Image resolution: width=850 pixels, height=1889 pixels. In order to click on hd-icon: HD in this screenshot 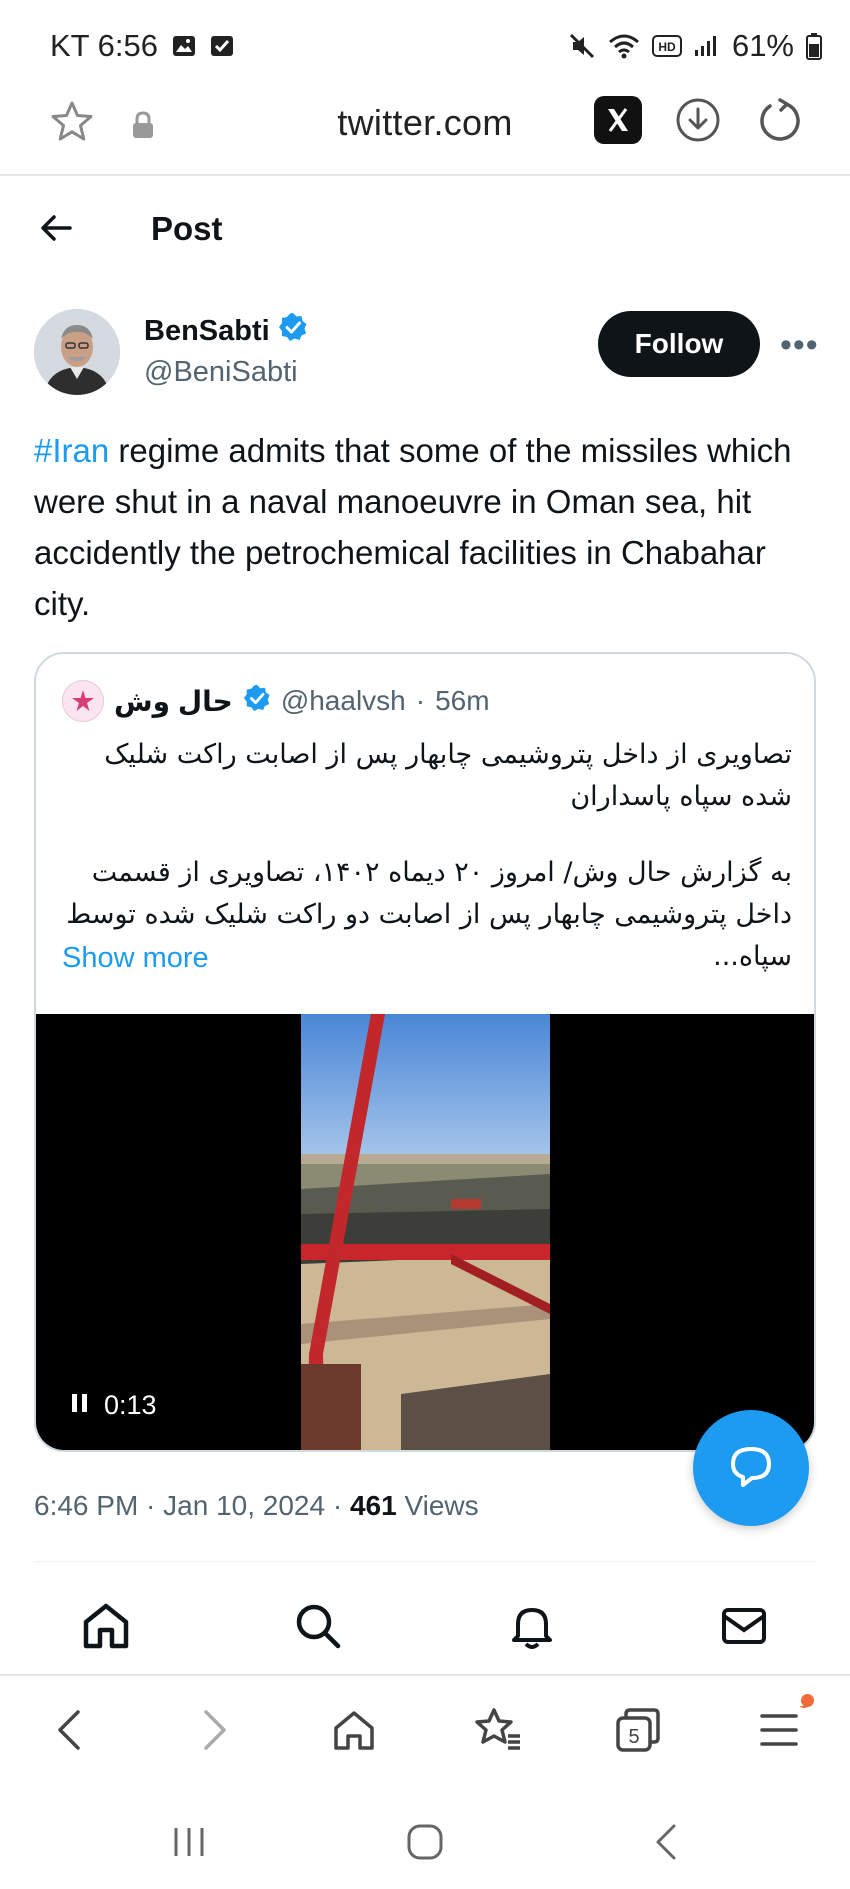, I will do `click(666, 46)`.